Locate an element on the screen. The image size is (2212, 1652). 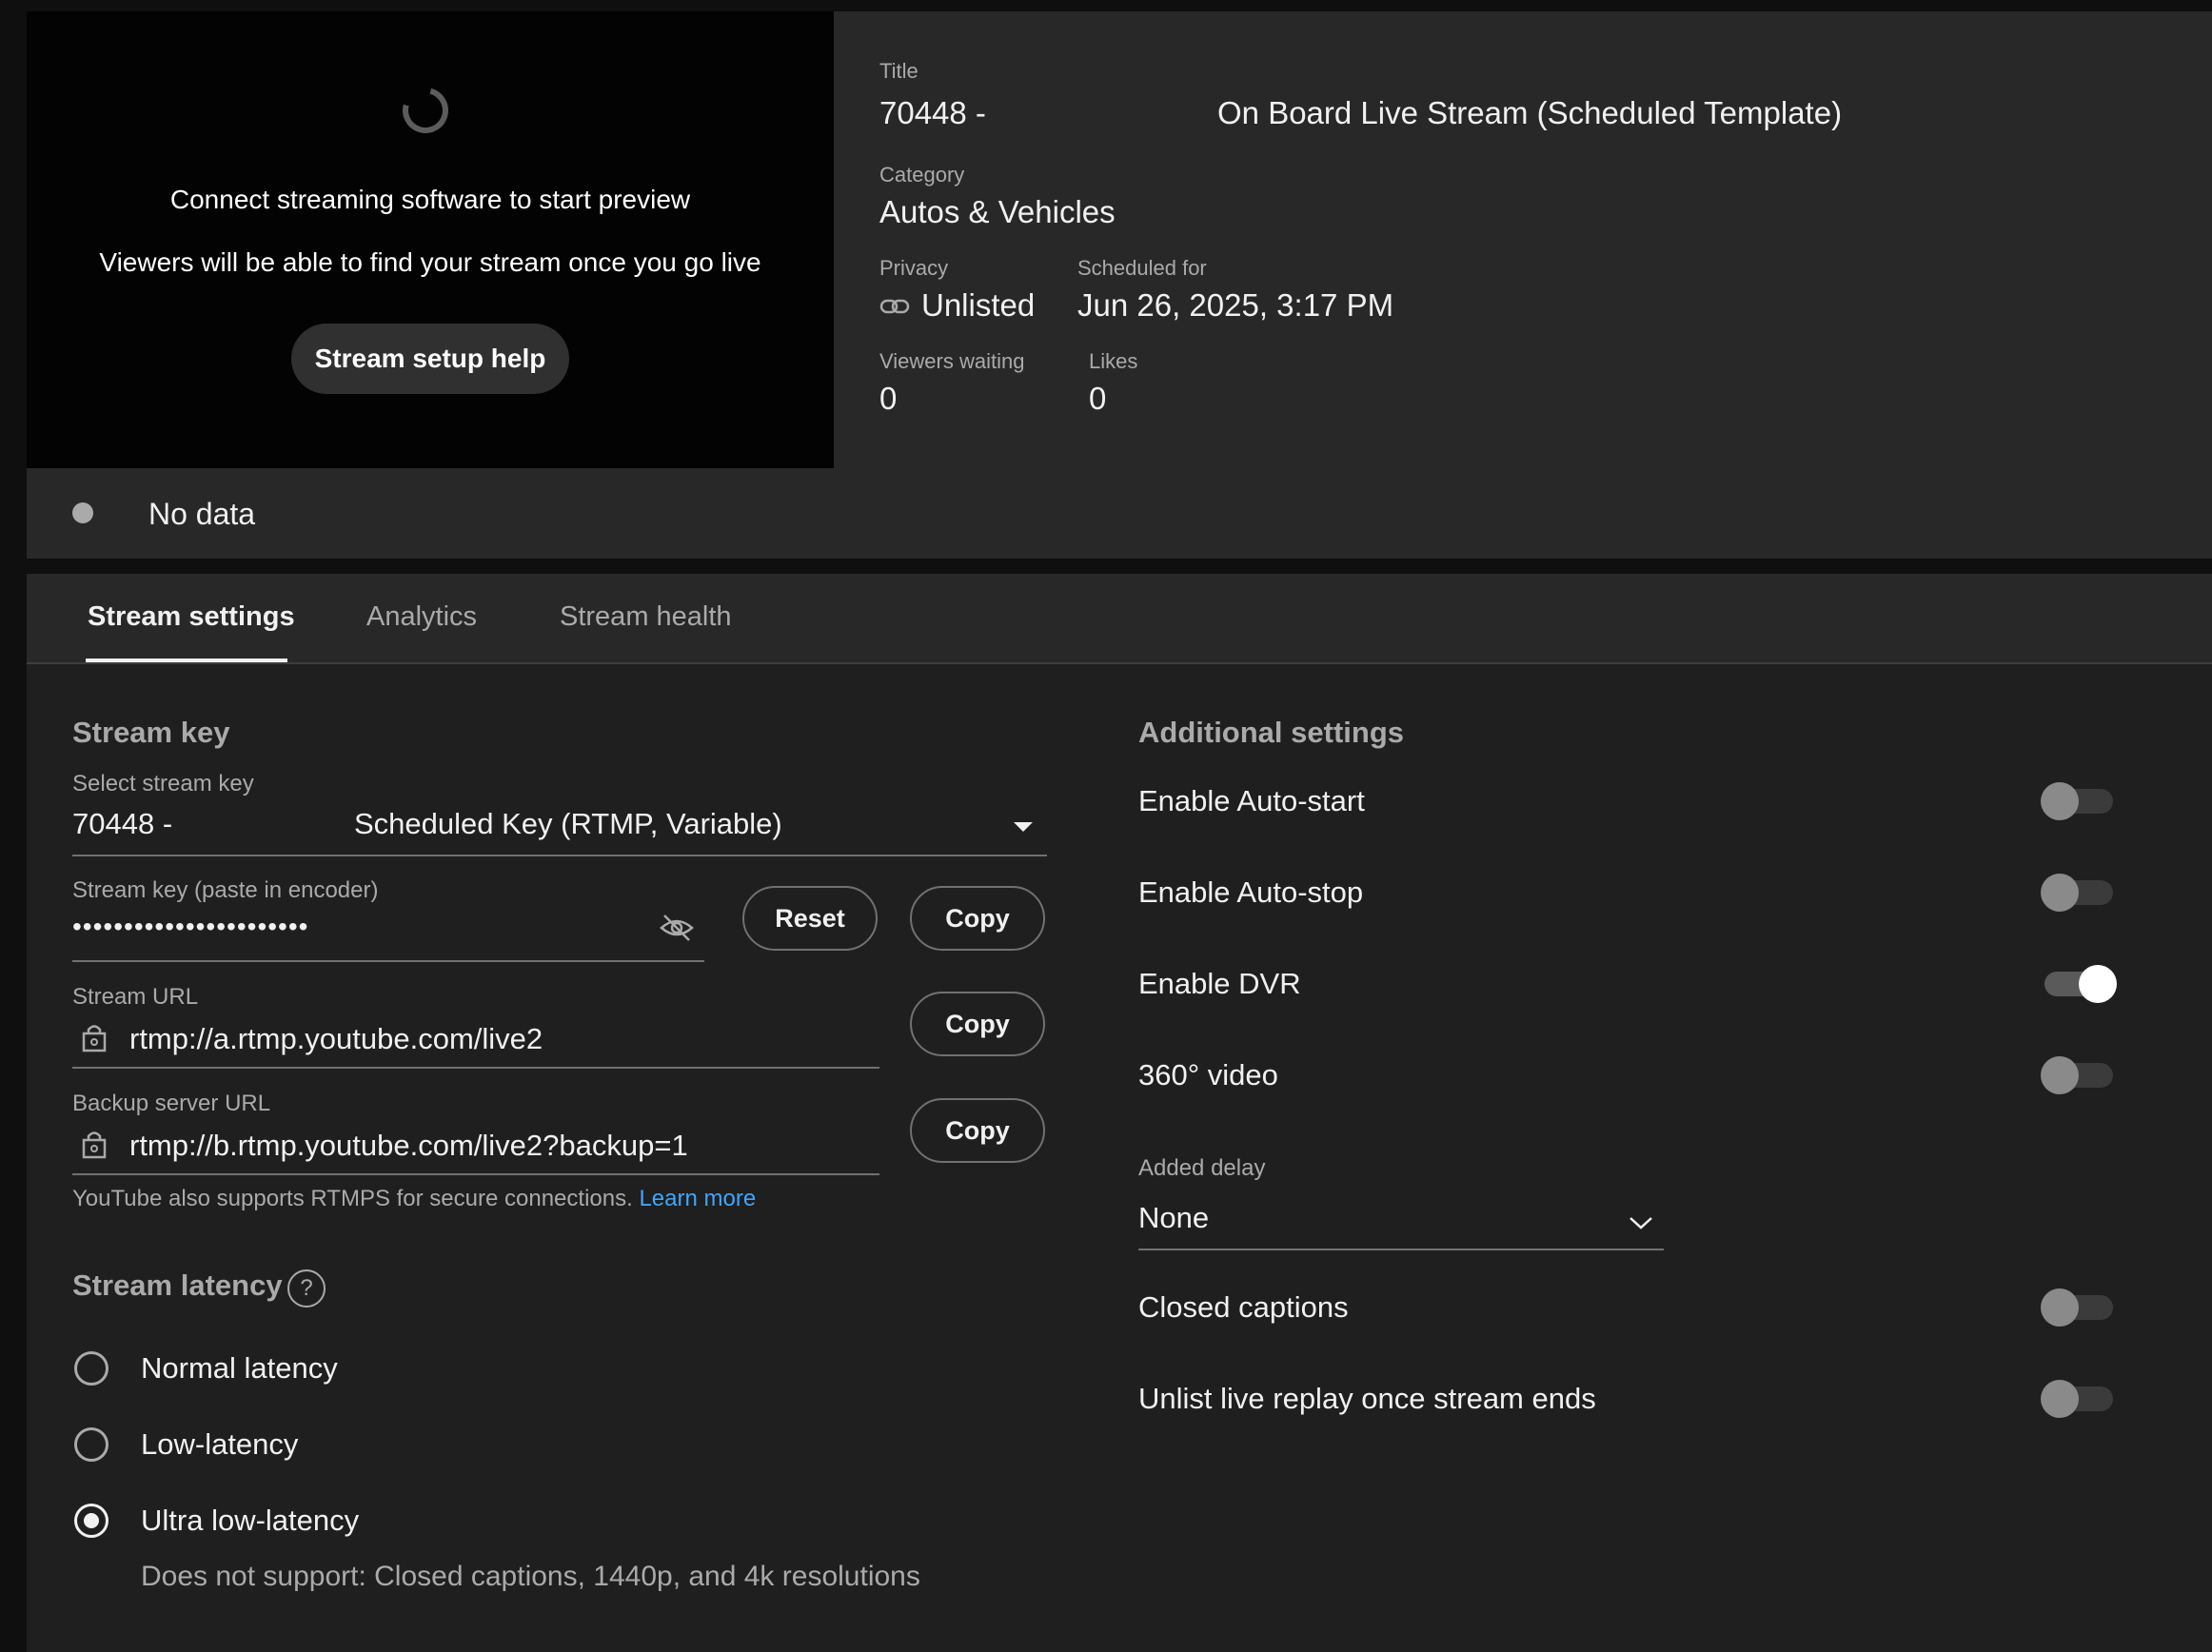
backup-url-value: rtmp://b.rtmp.youtube.com/live2?backup=1 is located at coordinates (408, 1146).